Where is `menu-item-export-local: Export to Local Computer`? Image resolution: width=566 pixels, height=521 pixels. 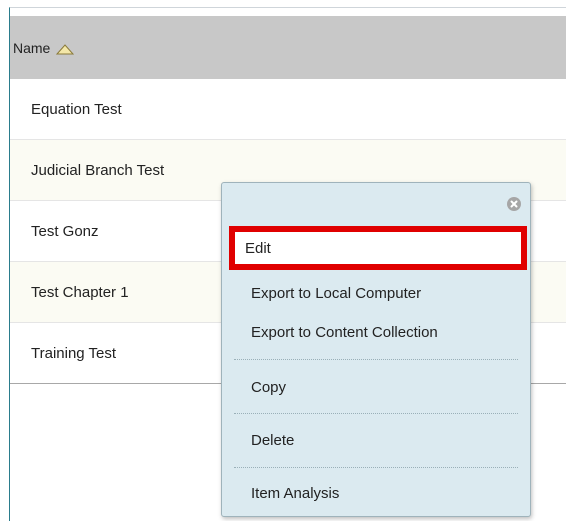 menu-item-export-local: Export to Local Computer is located at coordinates (376, 293).